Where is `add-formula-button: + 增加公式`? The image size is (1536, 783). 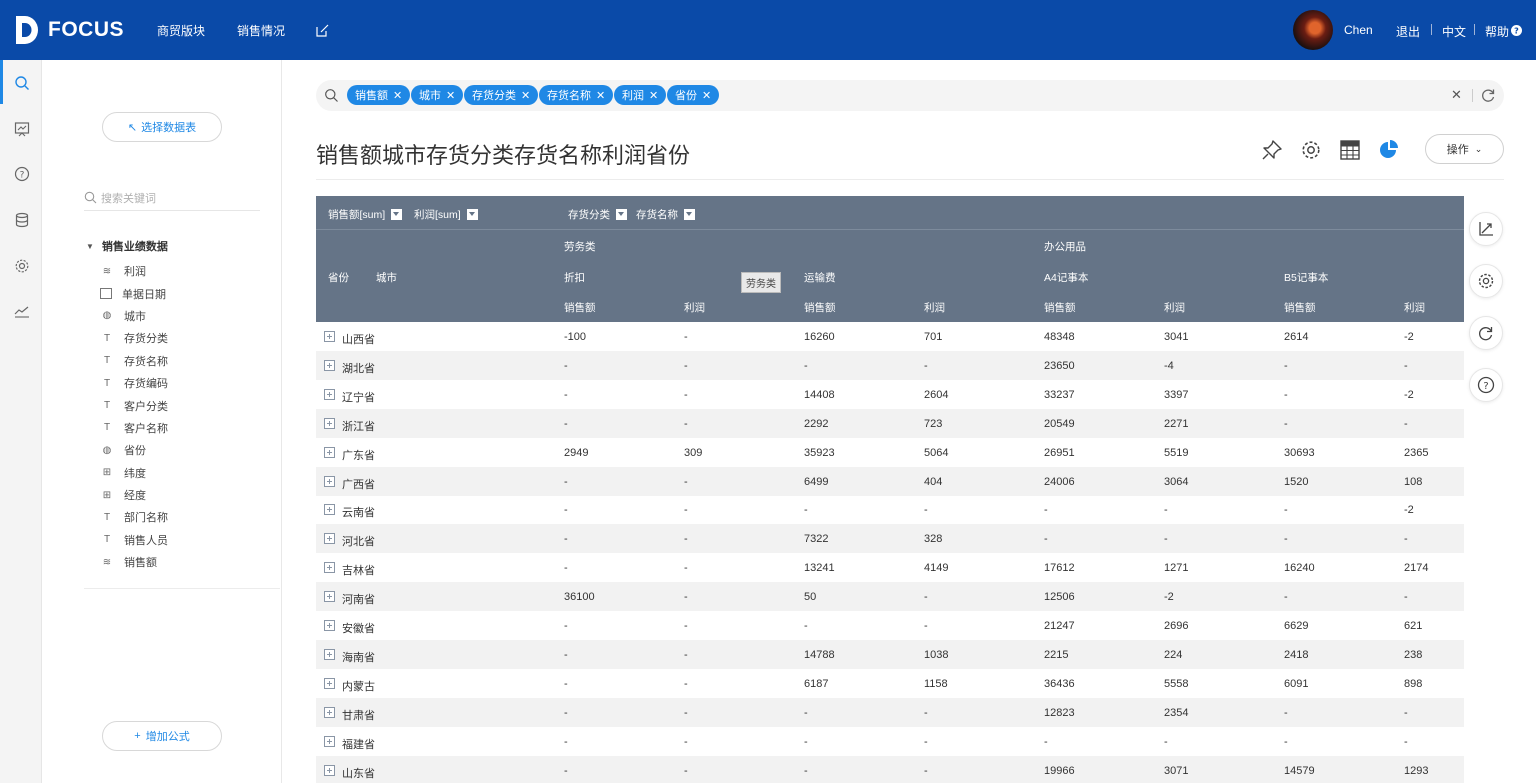 add-formula-button: + 增加公式 is located at coordinates (162, 736).